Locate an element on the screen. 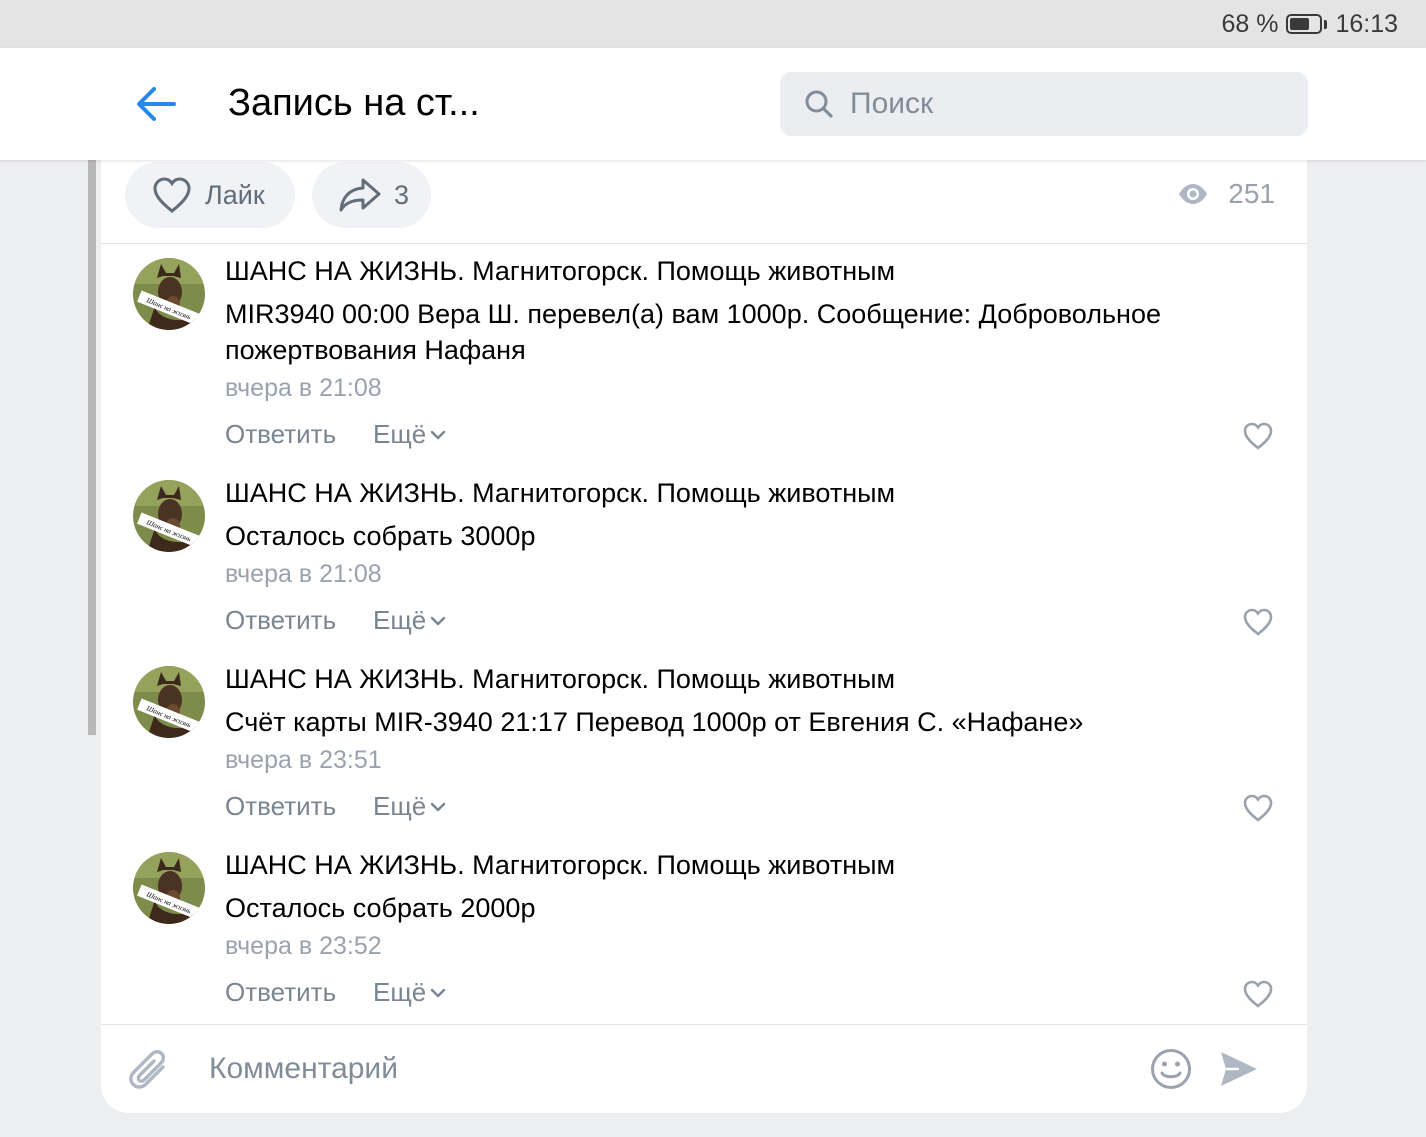 The width and height of the screenshot is (1426, 1137). comment-composer is located at coordinates (704, 1068).